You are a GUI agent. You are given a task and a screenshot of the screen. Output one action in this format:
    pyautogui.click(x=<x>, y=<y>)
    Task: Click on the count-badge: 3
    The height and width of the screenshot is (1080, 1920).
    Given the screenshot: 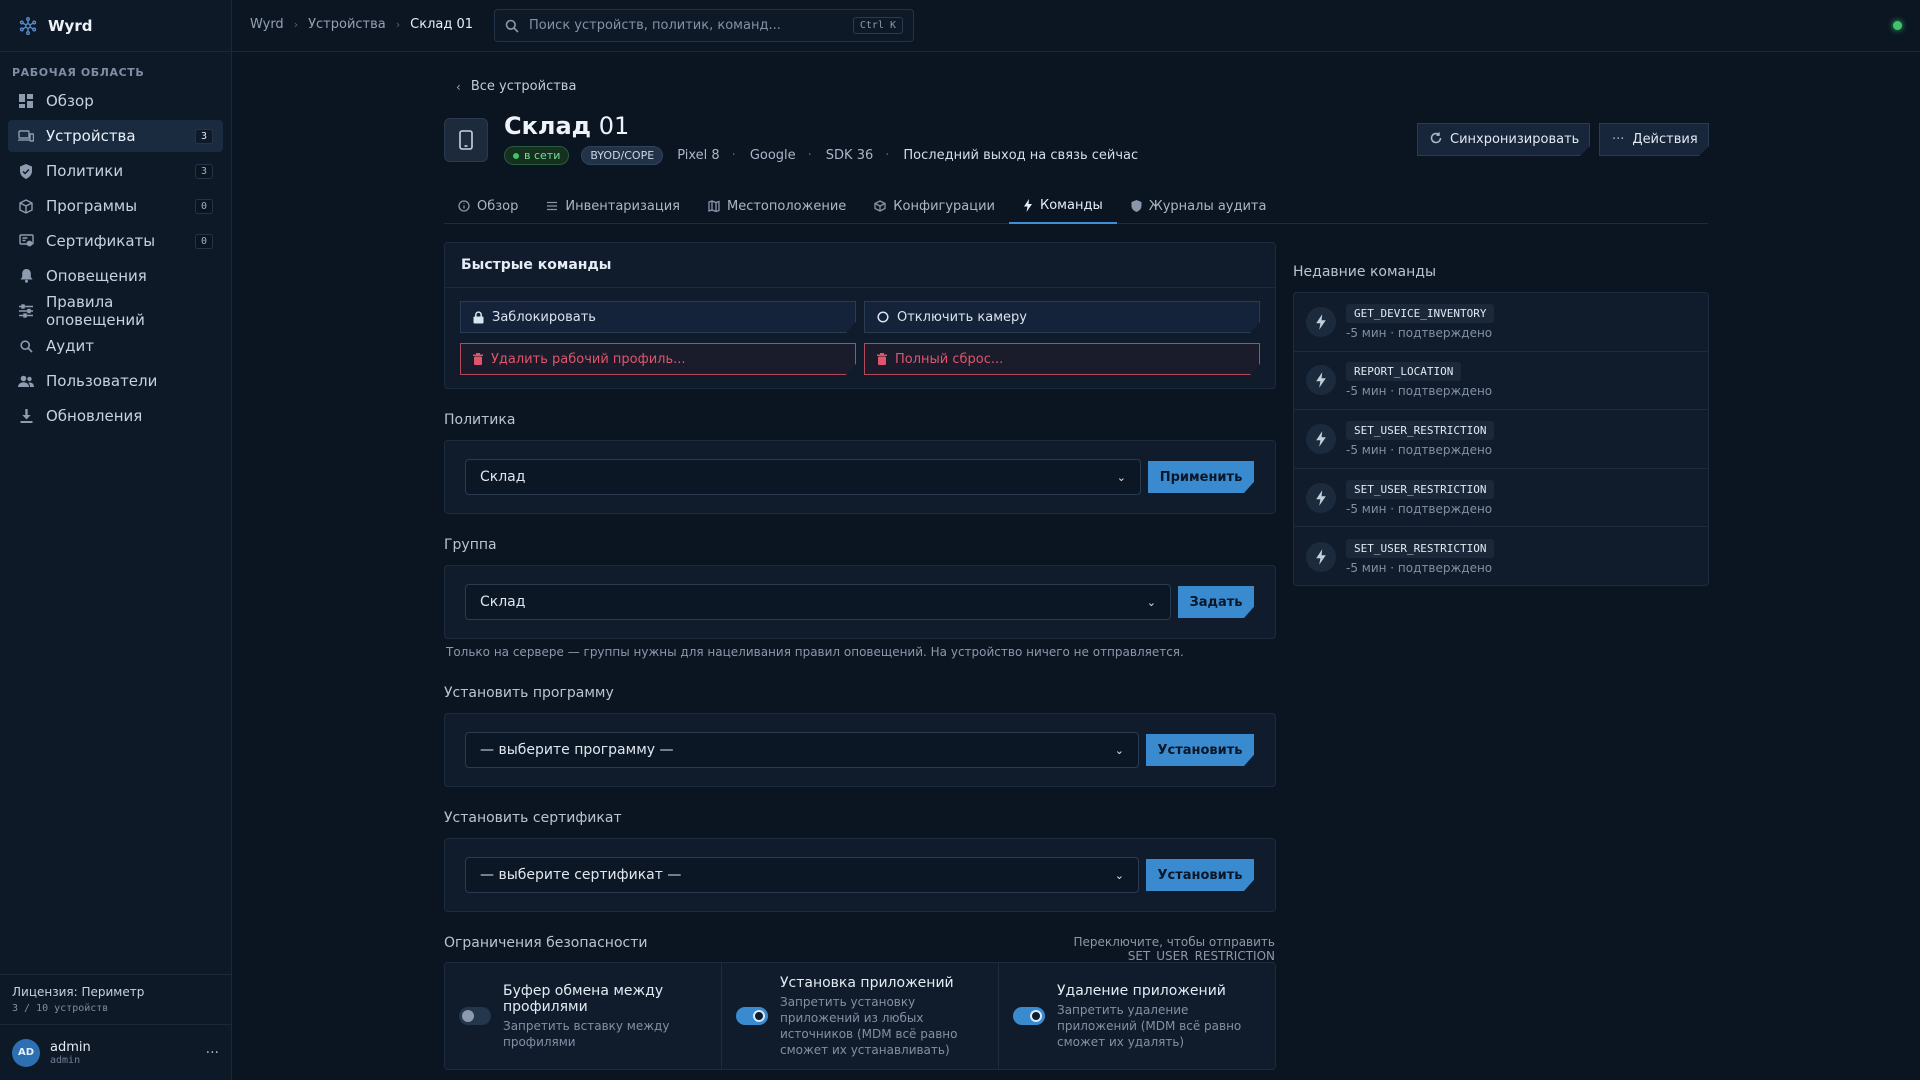 What is the action you would take?
    pyautogui.click(x=203, y=171)
    